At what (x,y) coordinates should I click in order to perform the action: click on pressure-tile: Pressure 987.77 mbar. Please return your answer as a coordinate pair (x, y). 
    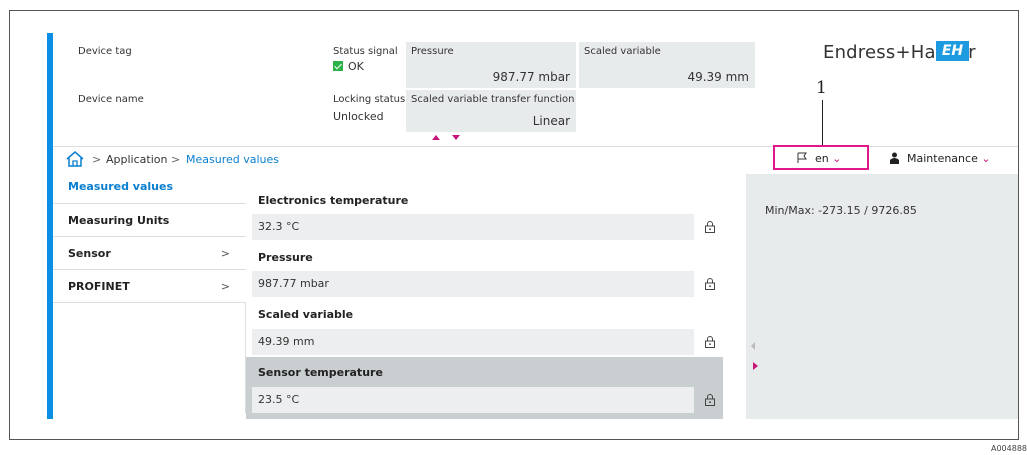
    Looking at the image, I should click on (491, 65).